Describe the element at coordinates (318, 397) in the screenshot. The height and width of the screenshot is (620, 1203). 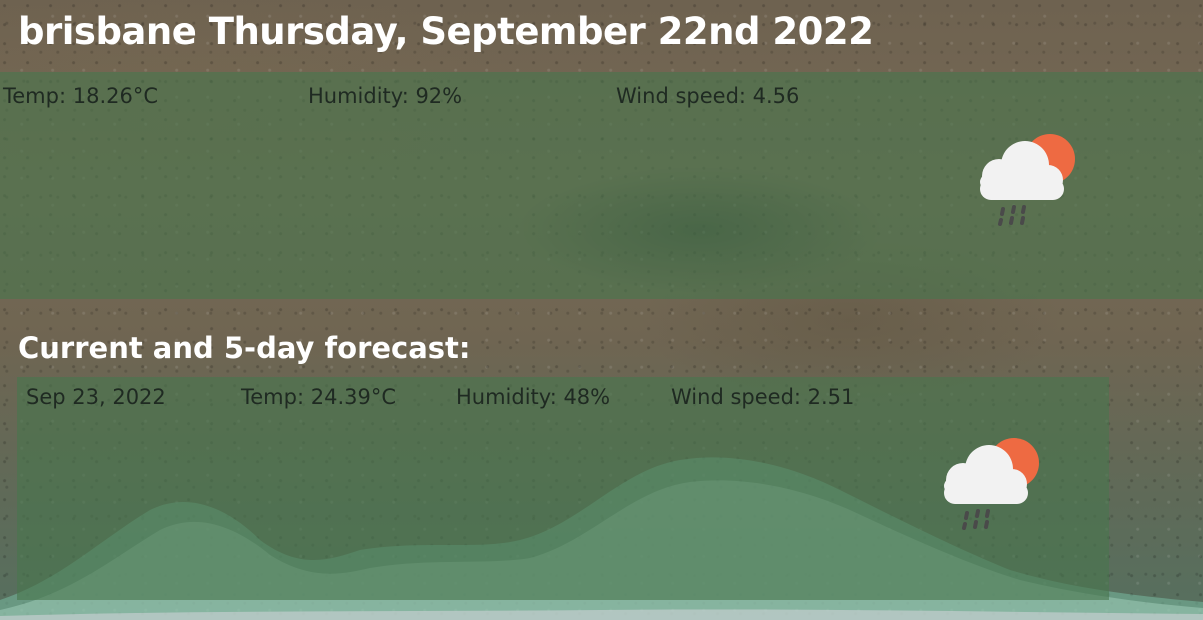
I see `forecast-temp: Temp: 24.39°C` at that location.